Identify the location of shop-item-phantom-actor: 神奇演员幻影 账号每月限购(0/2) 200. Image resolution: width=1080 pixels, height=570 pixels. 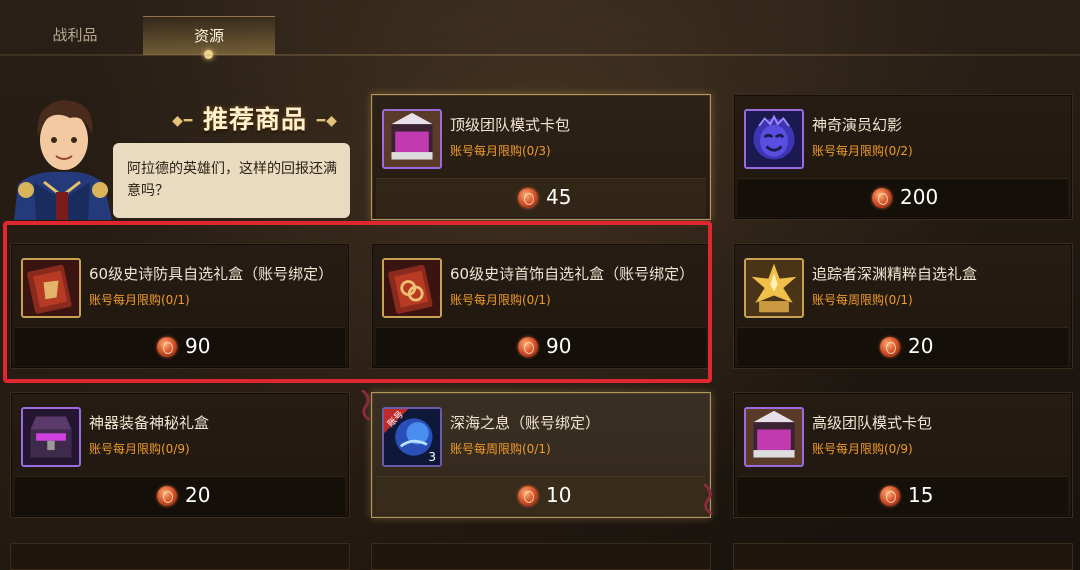
(903, 157).